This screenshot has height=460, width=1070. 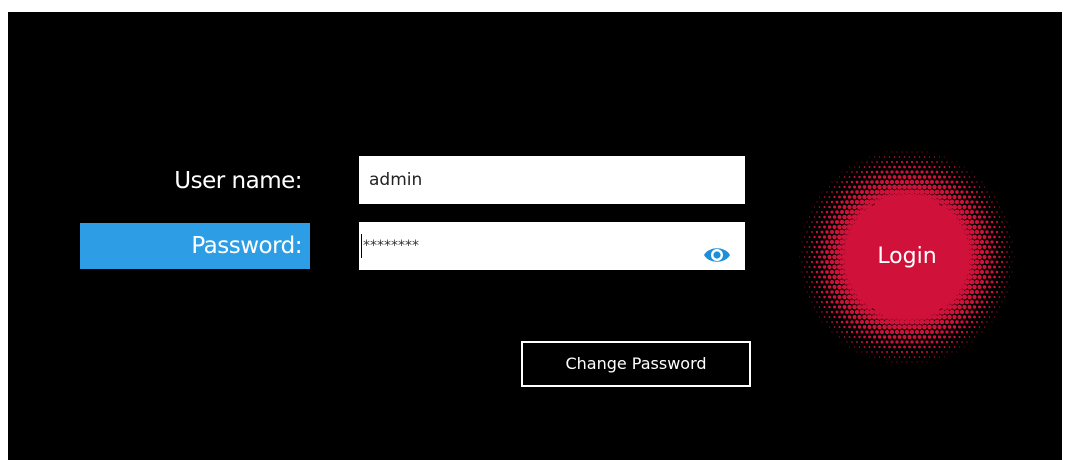 I want to click on text-caret, so click(x=361, y=246).